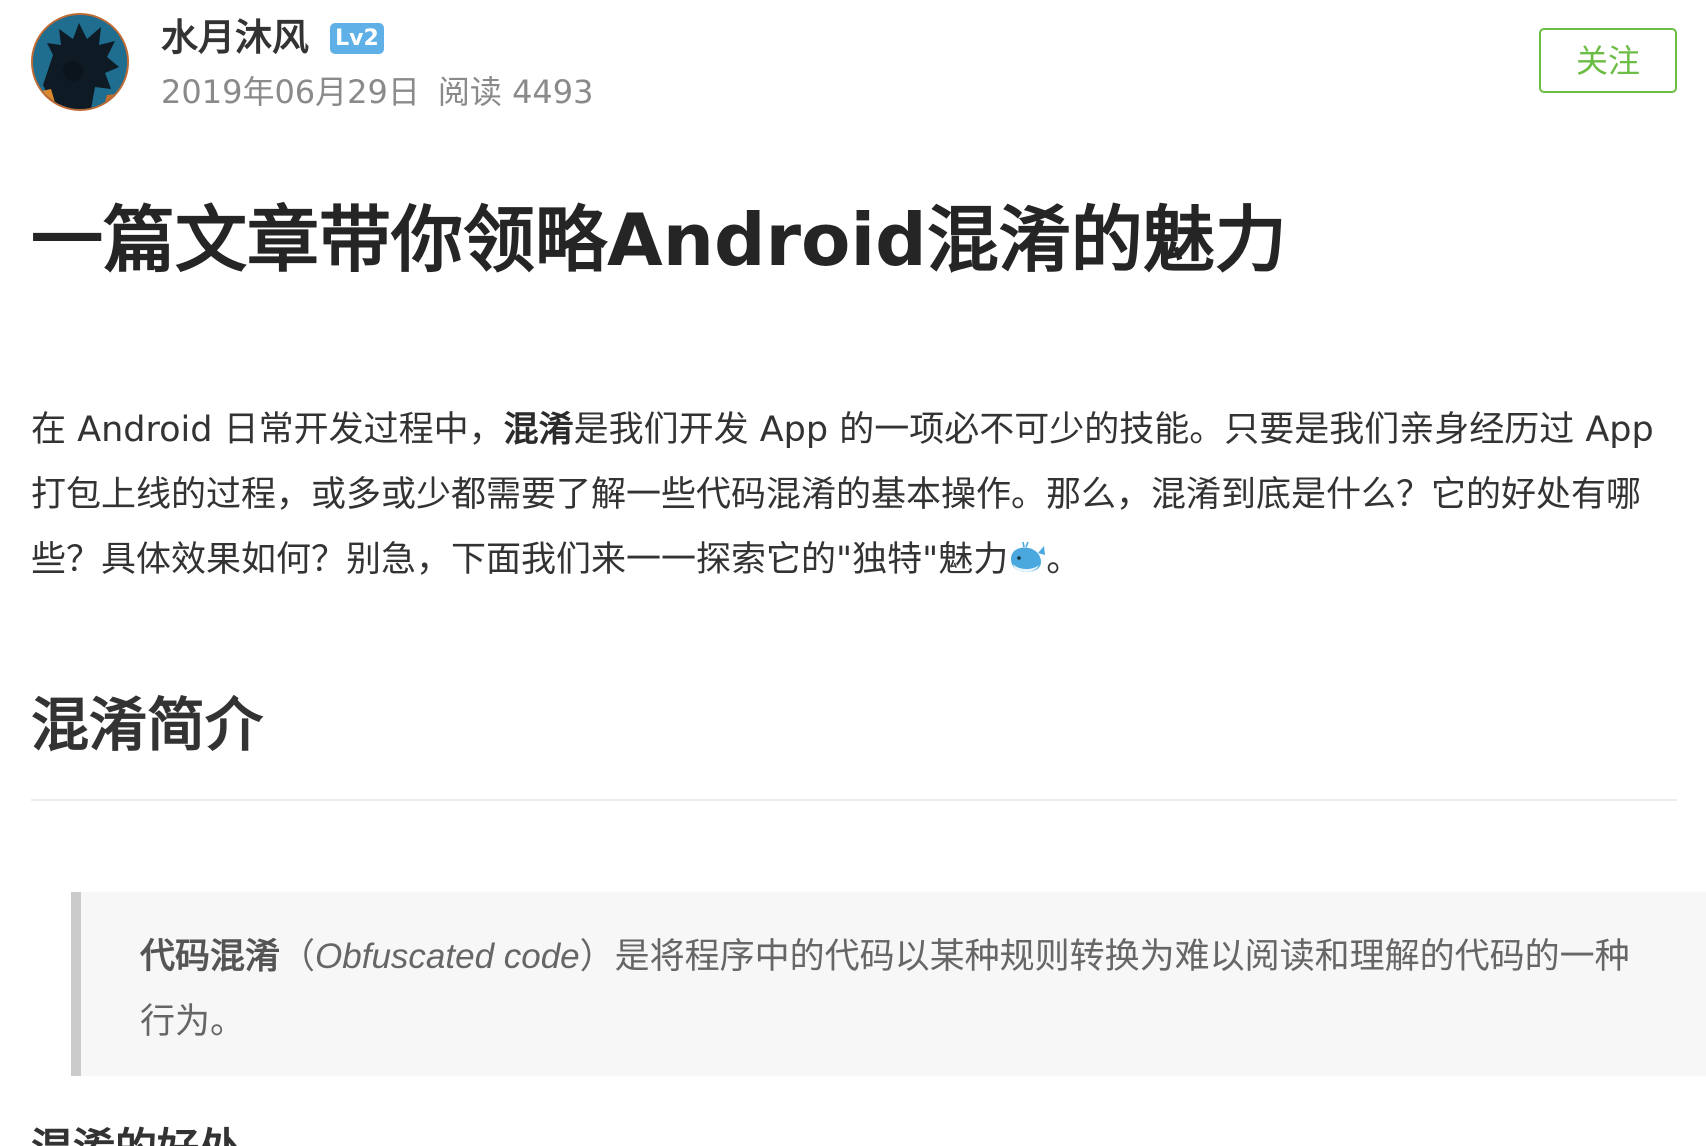 Image resolution: width=1706 pixels, height=1146 pixels. I want to click on level-badge: Lv2, so click(357, 38).